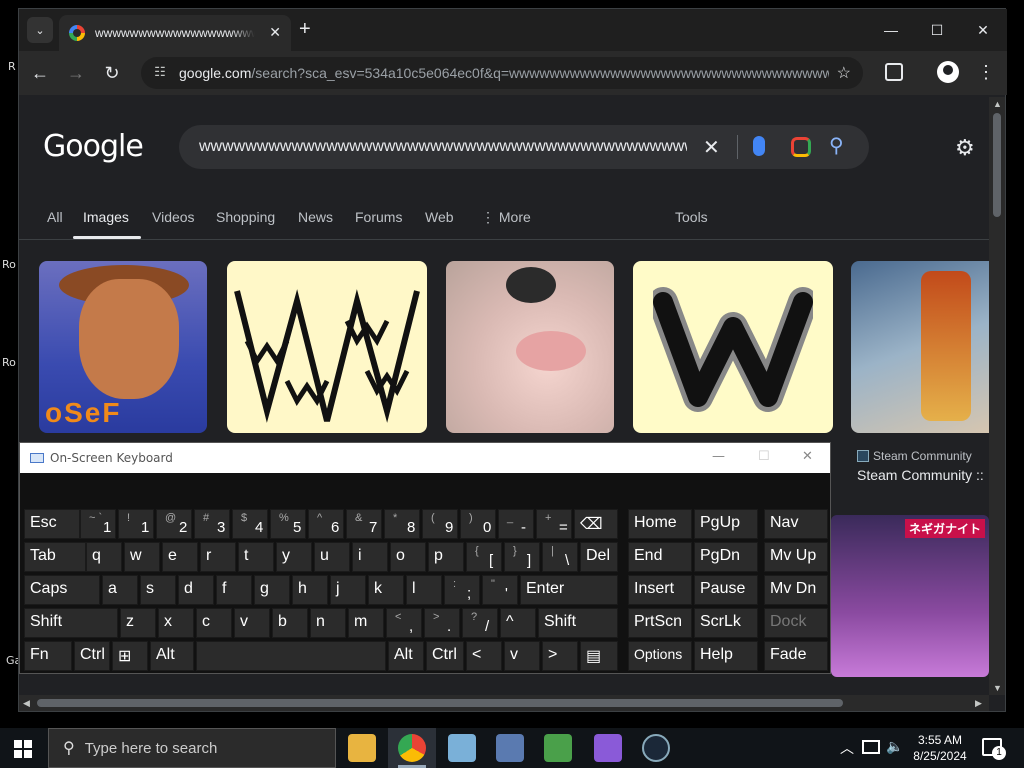  What do you see at coordinates (245, 217) in the screenshot?
I see `tab-shopping: Shopping` at bounding box center [245, 217].